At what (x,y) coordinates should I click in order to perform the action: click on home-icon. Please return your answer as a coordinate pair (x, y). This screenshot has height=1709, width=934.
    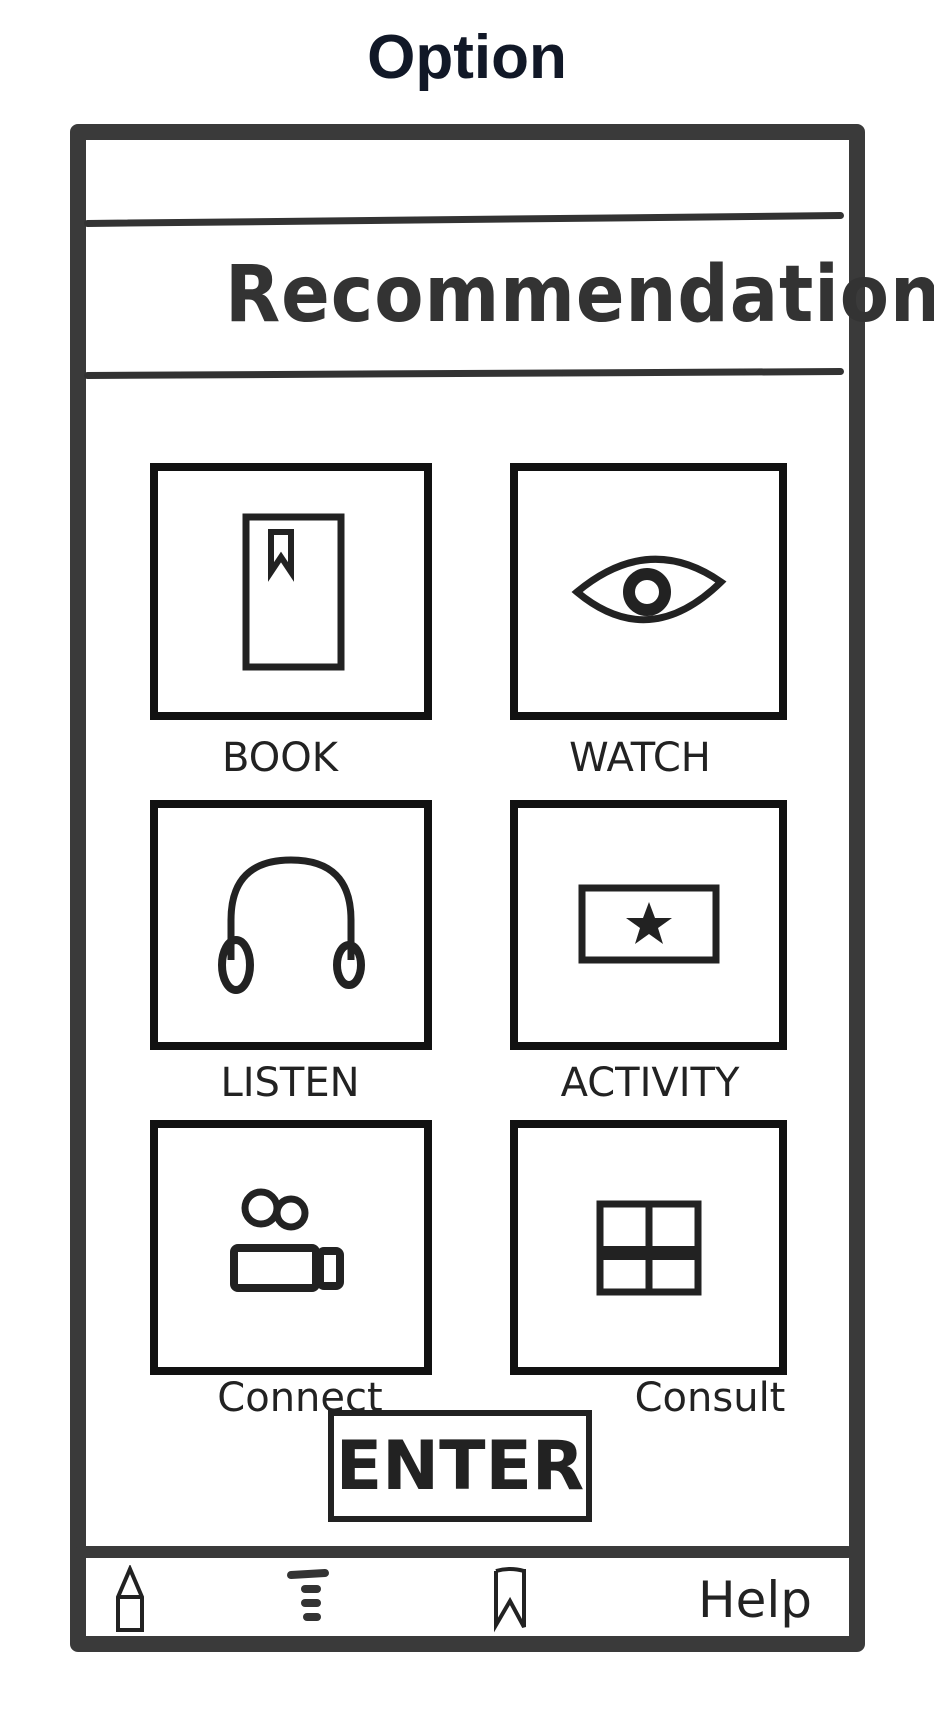
    Looking at the image, I should click on (130, 1598).